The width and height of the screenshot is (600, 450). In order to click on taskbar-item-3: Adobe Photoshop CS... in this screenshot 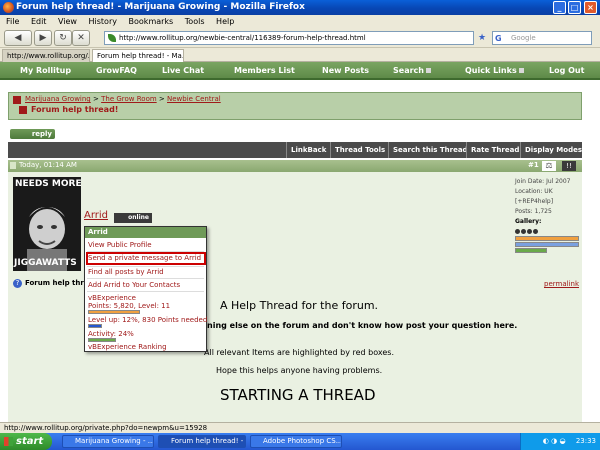, I will do `click(296, 441)`.